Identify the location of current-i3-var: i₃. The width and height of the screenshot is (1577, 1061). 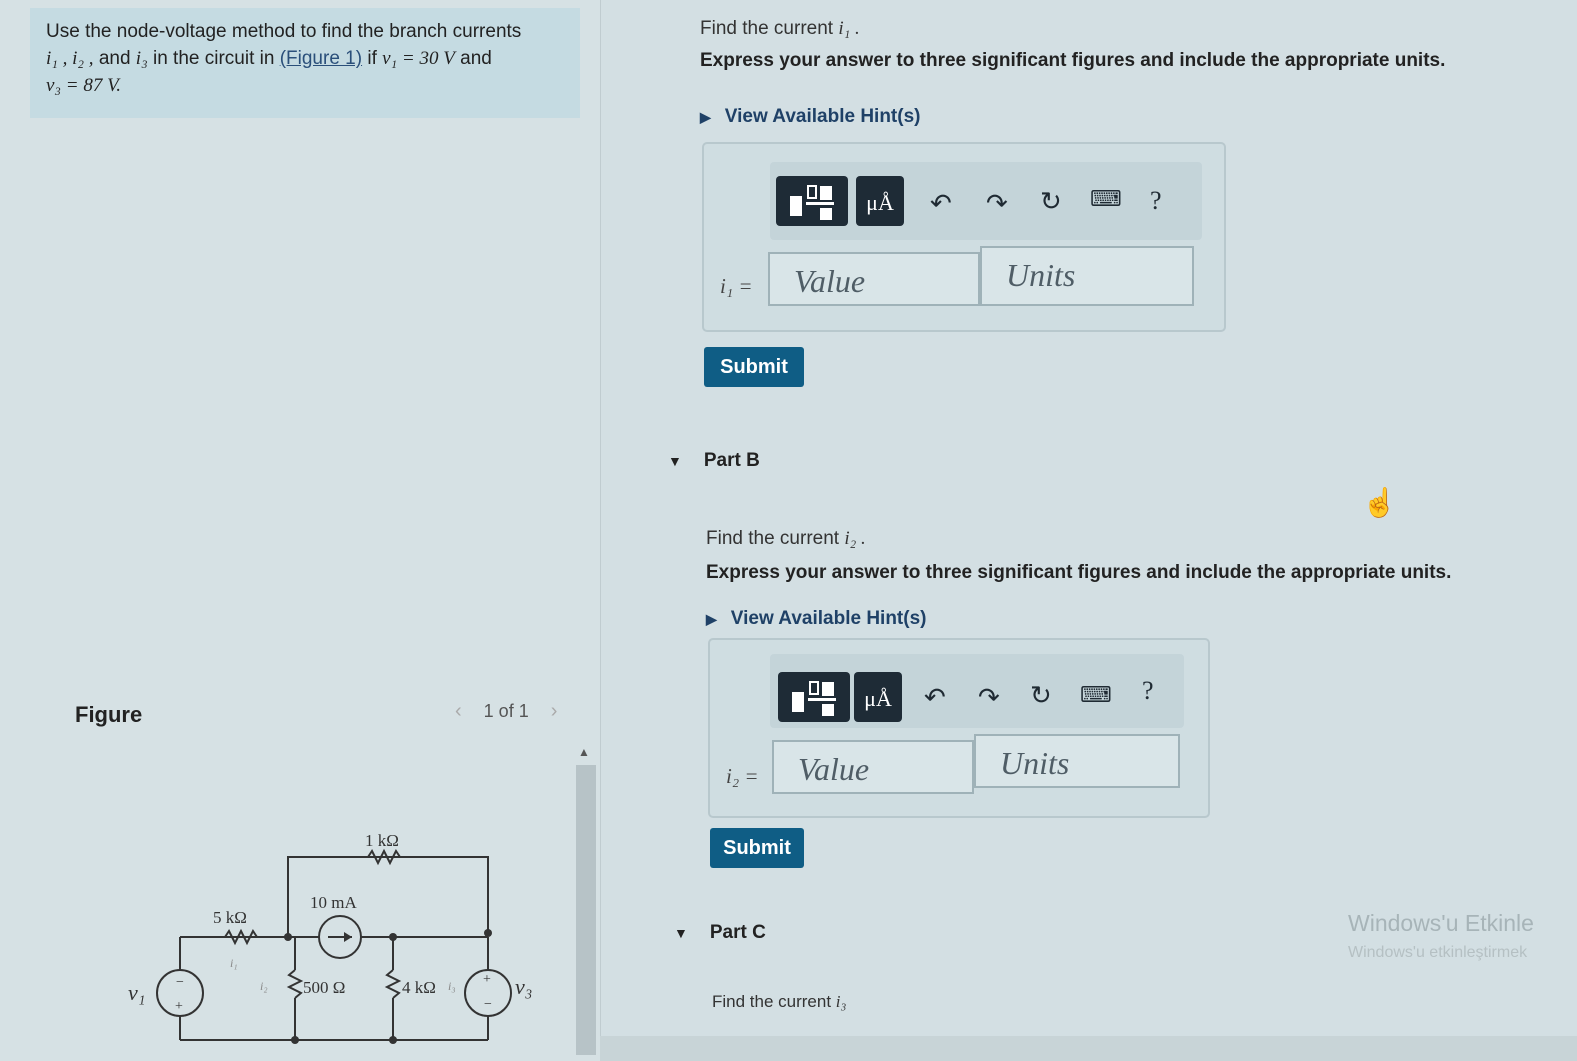
(141, 58).